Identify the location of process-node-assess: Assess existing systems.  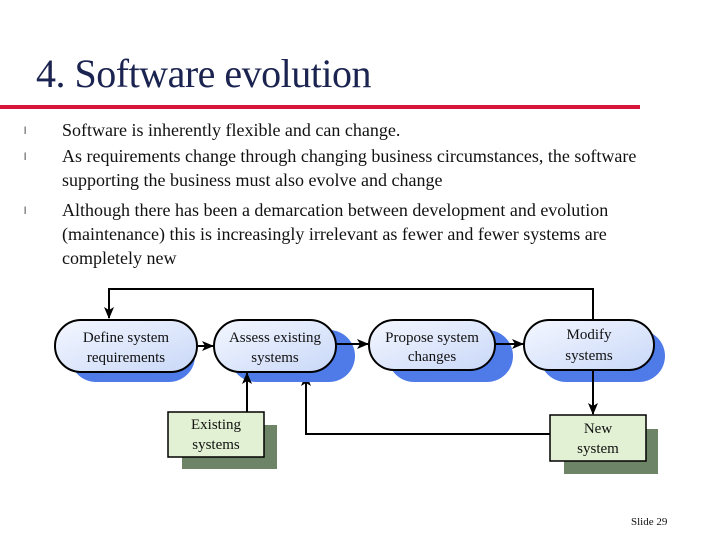
(275, 346).